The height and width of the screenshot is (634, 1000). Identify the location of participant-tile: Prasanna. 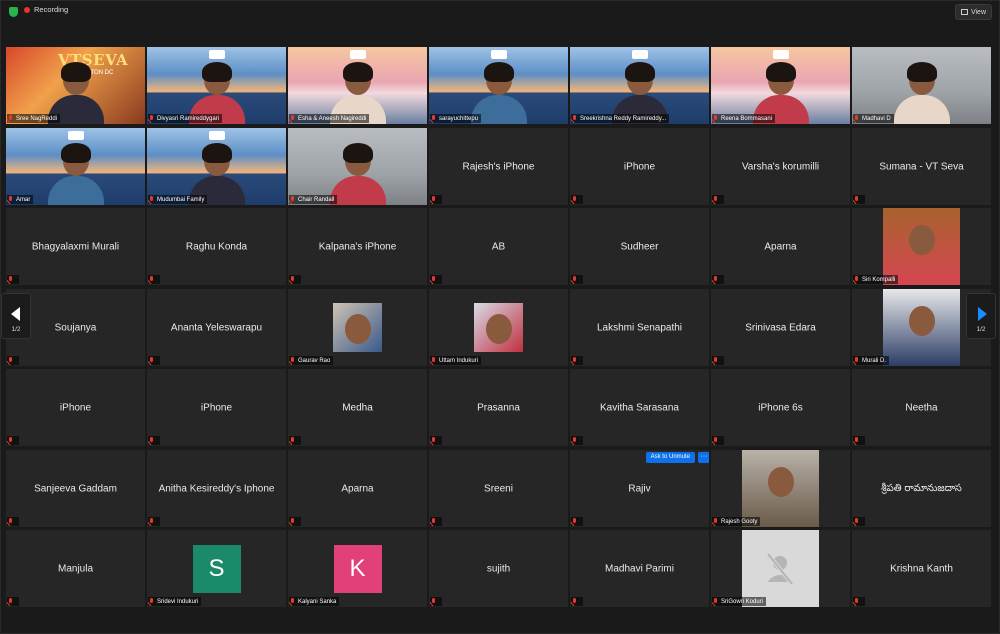
(498, 407).